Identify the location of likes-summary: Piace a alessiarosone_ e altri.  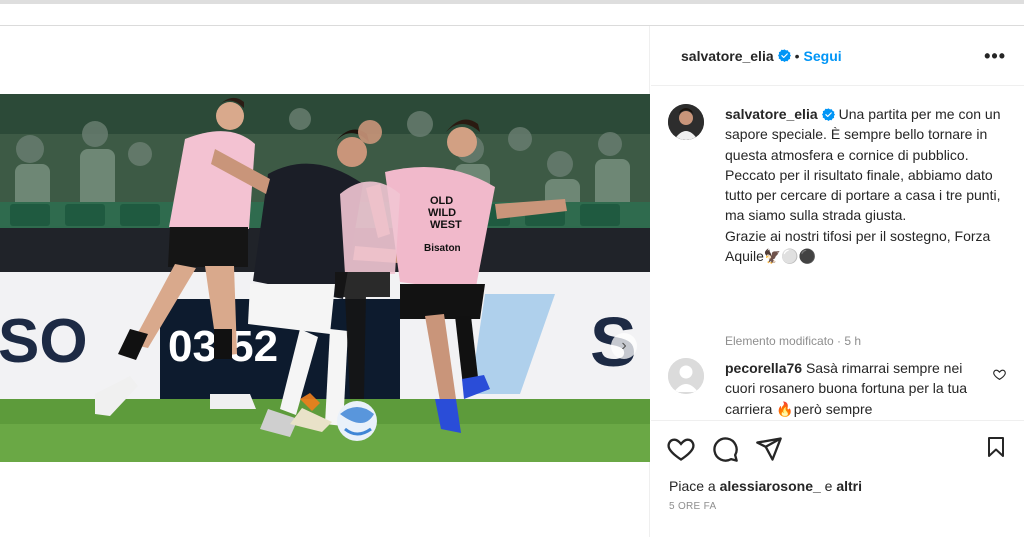
(765, 486).